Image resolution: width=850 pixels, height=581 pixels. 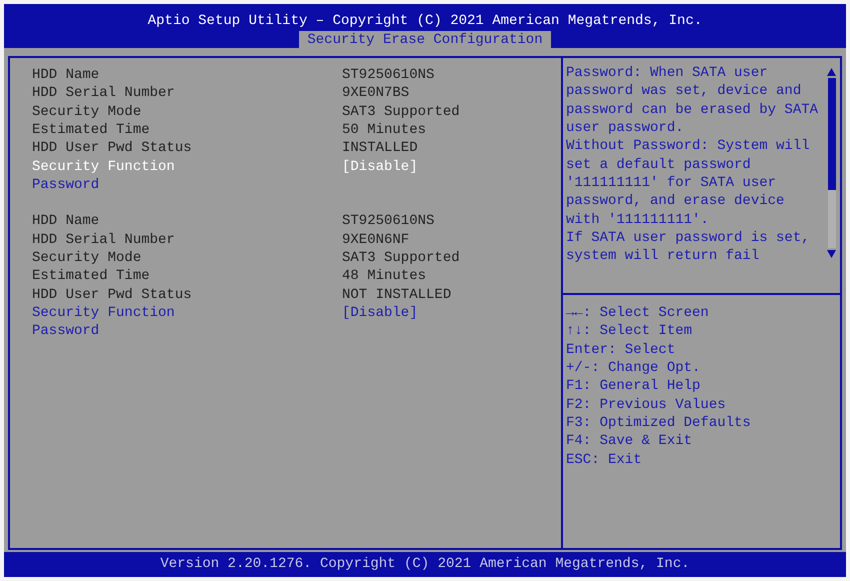 I want to click on key-hint: →←: Select Screen, so click(x=638, y=313).